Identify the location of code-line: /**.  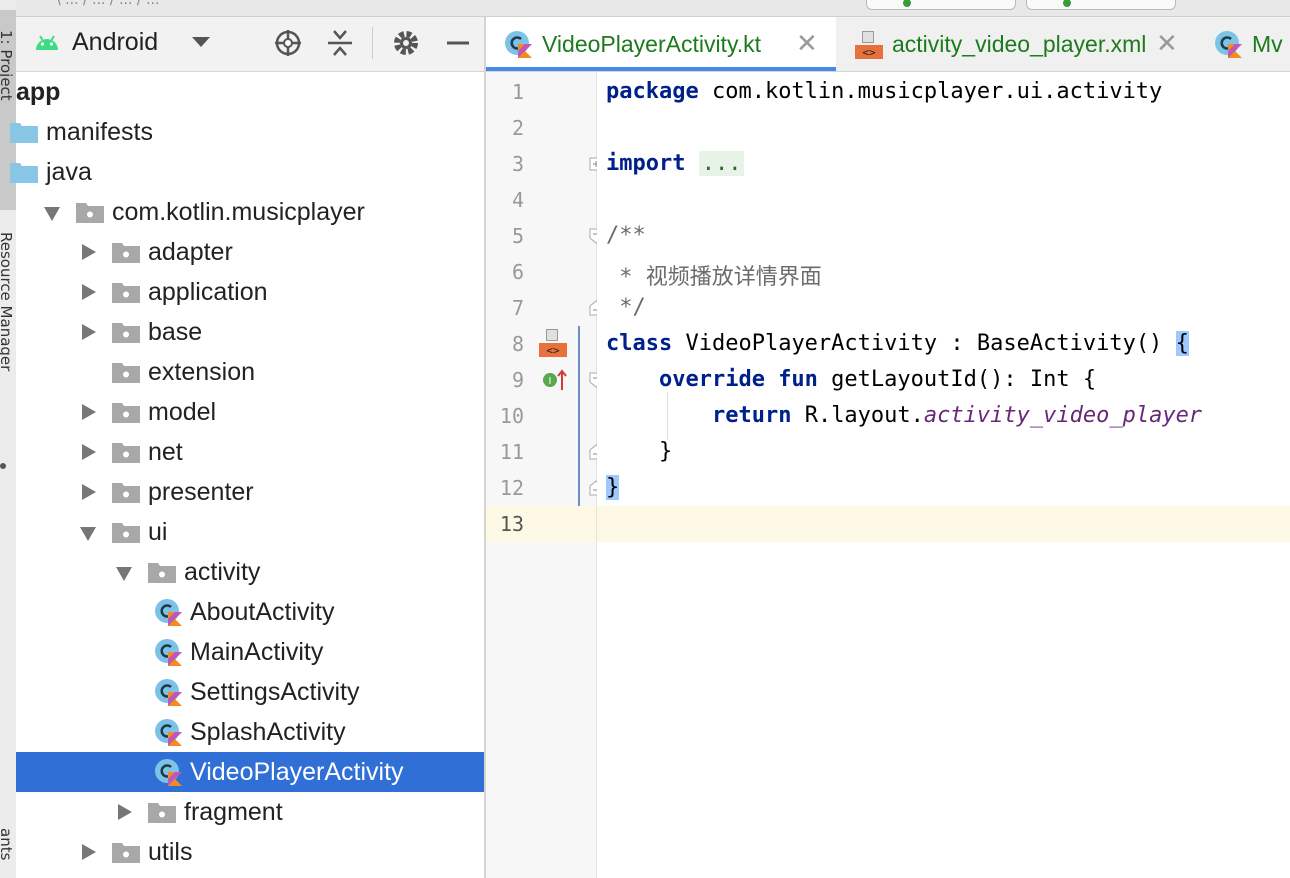
(943, 236).